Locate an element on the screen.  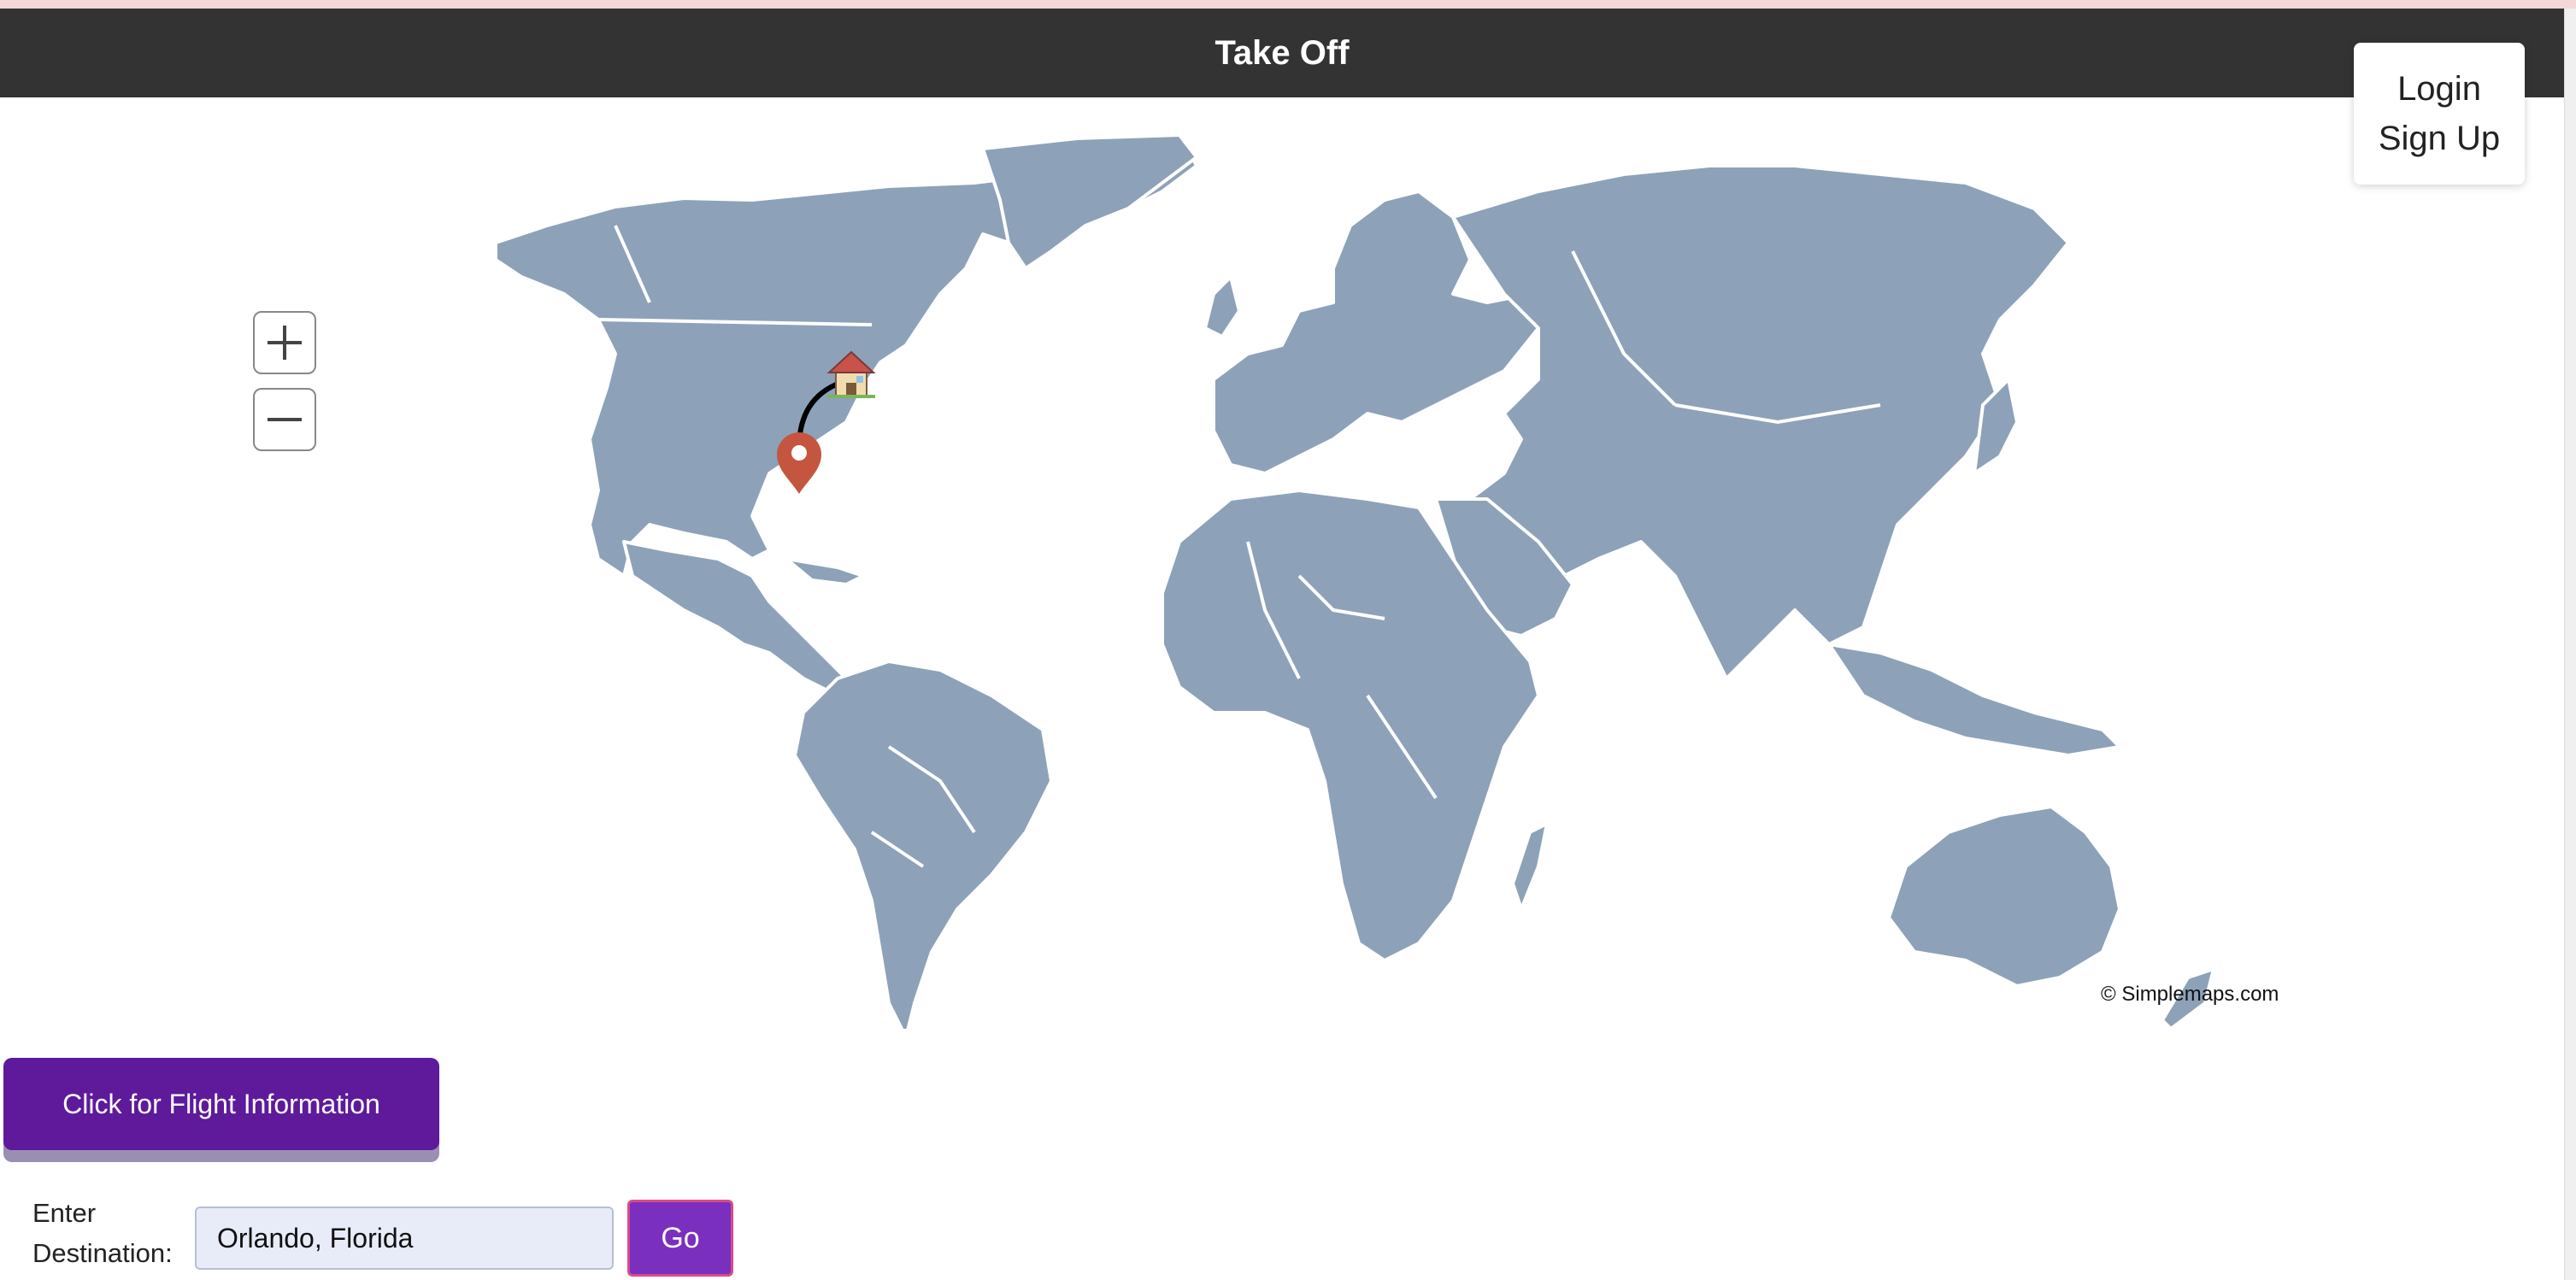
minus-icon is located at coordinates (285, 420).